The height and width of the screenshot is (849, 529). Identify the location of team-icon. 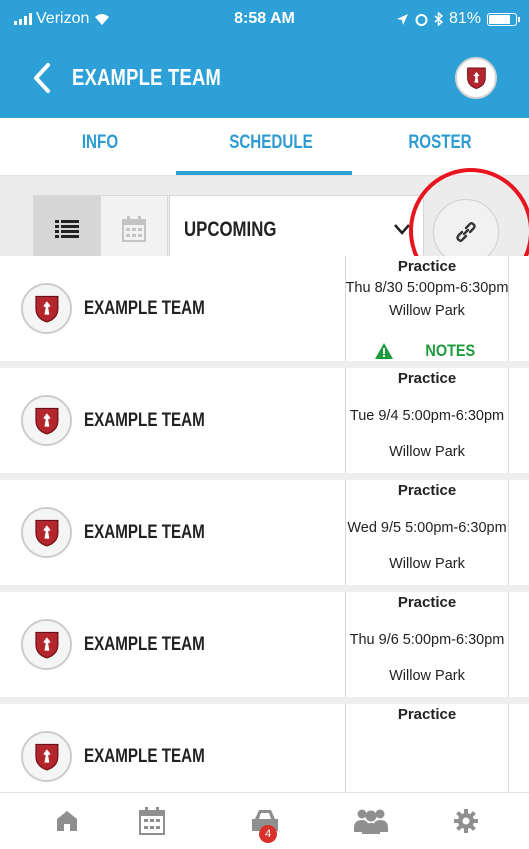
(371, 821).